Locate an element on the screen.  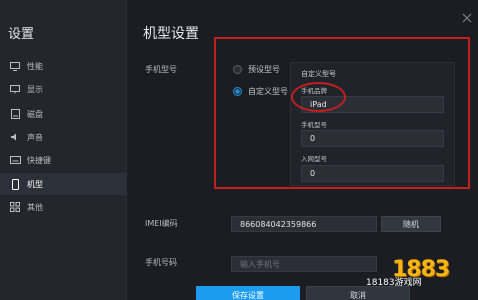
sound-icon is located at coordinates (15, 137).